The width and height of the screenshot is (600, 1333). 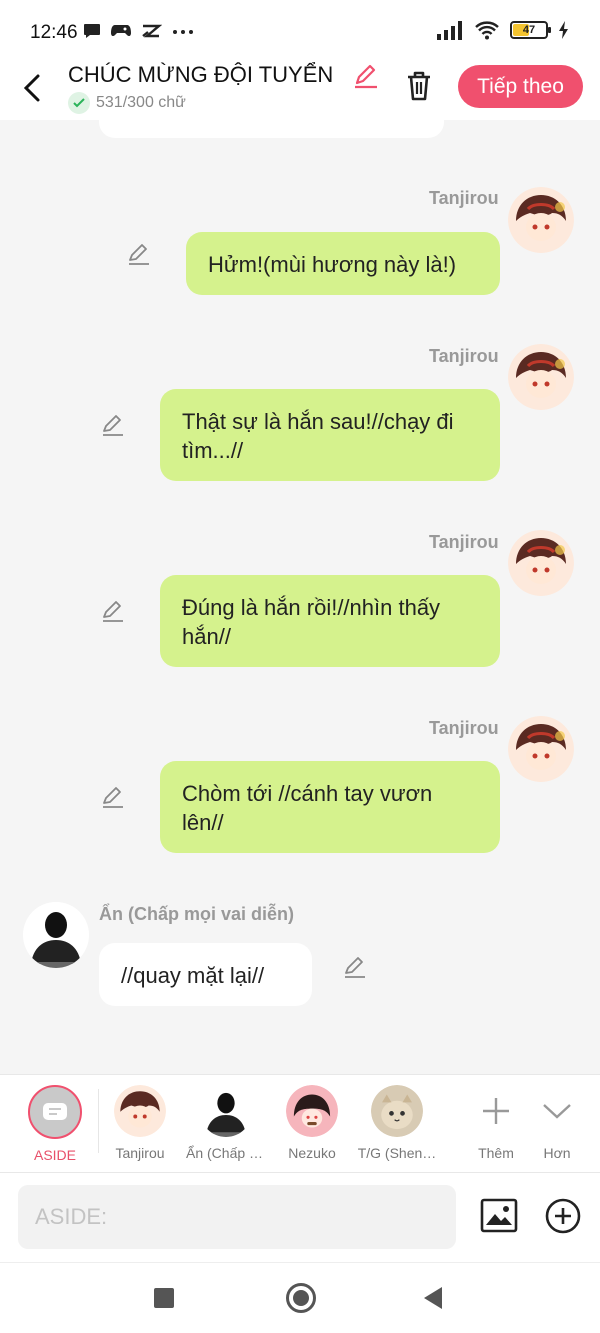 What do you see at coordinates (121, 31) in the screenshot?
I see `game-controller-icon` at bounding box center [121, 31].